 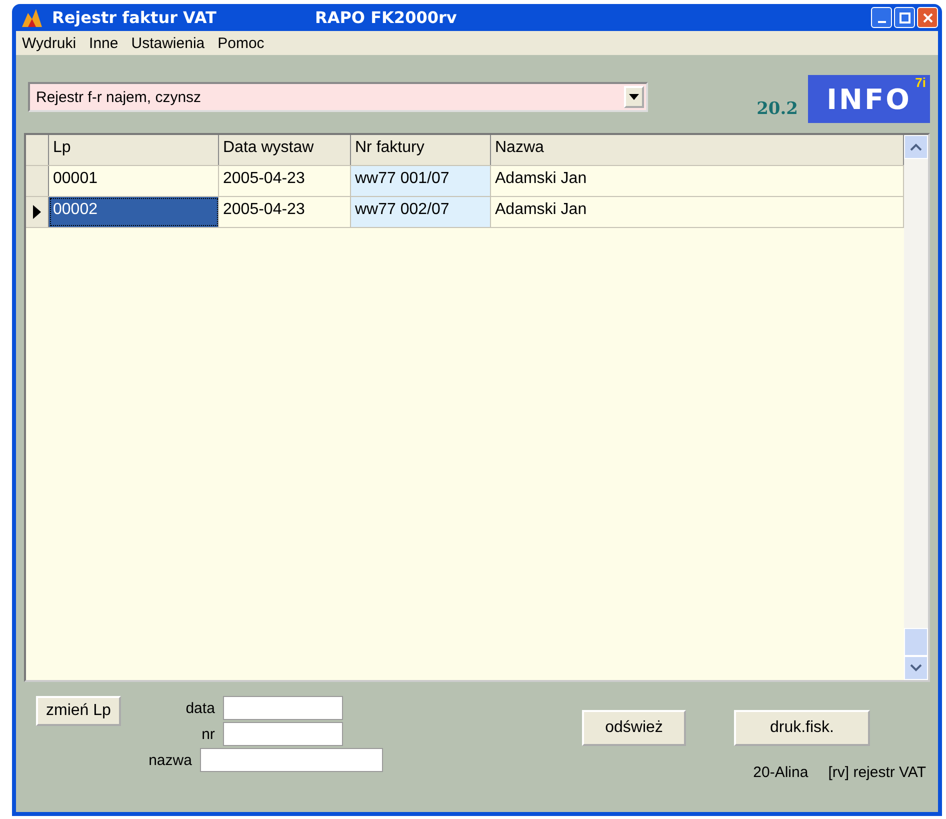 I want to click on table-cell: 00001, so click(x=134, y=181).